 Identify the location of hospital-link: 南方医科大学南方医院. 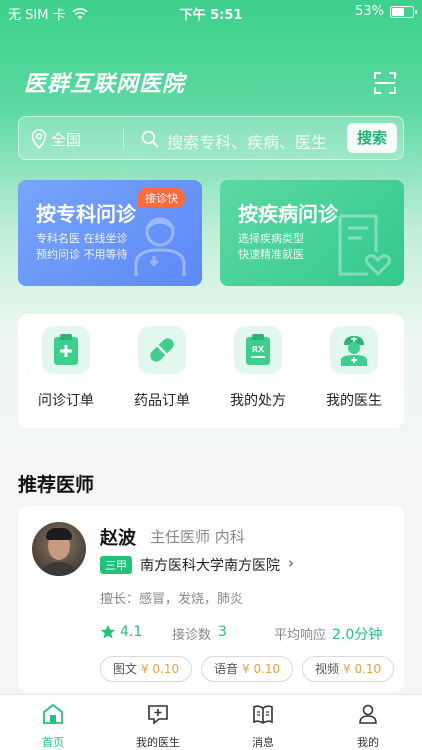
(210, 565).